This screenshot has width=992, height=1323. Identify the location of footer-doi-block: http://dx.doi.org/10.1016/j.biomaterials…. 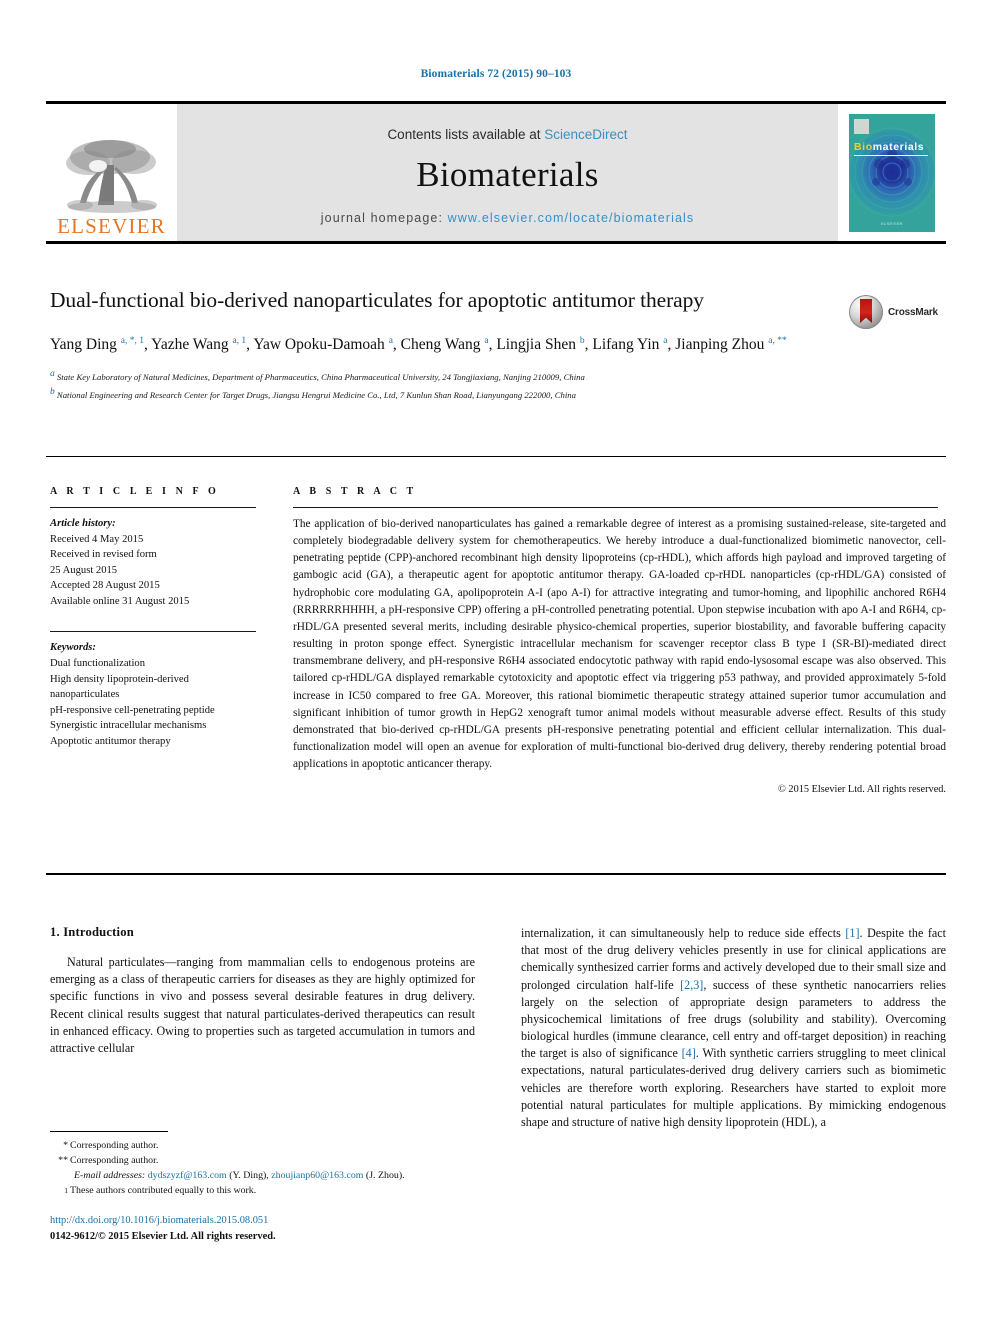
(262, 1228).